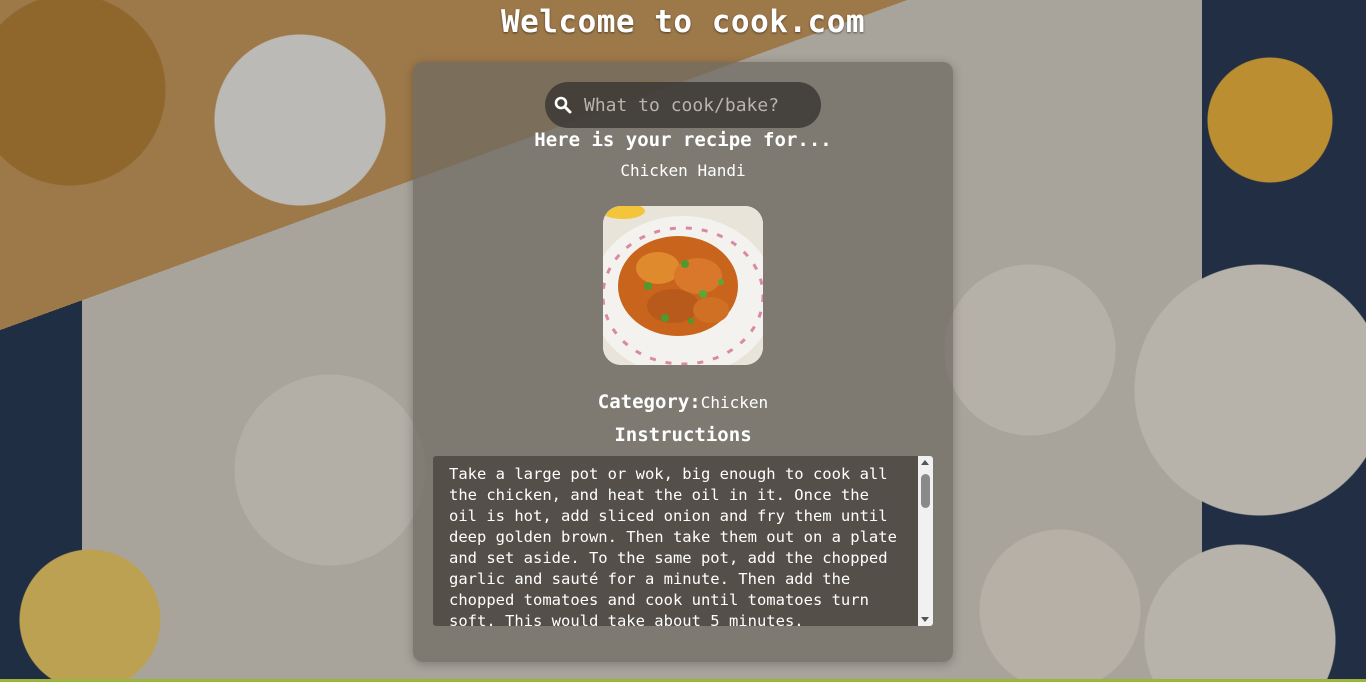 This screenshot has height=682, width=1366. Describe the element at coordinates (925, 491) in the screenshot. I see `scrollbar-thumb` at that location.